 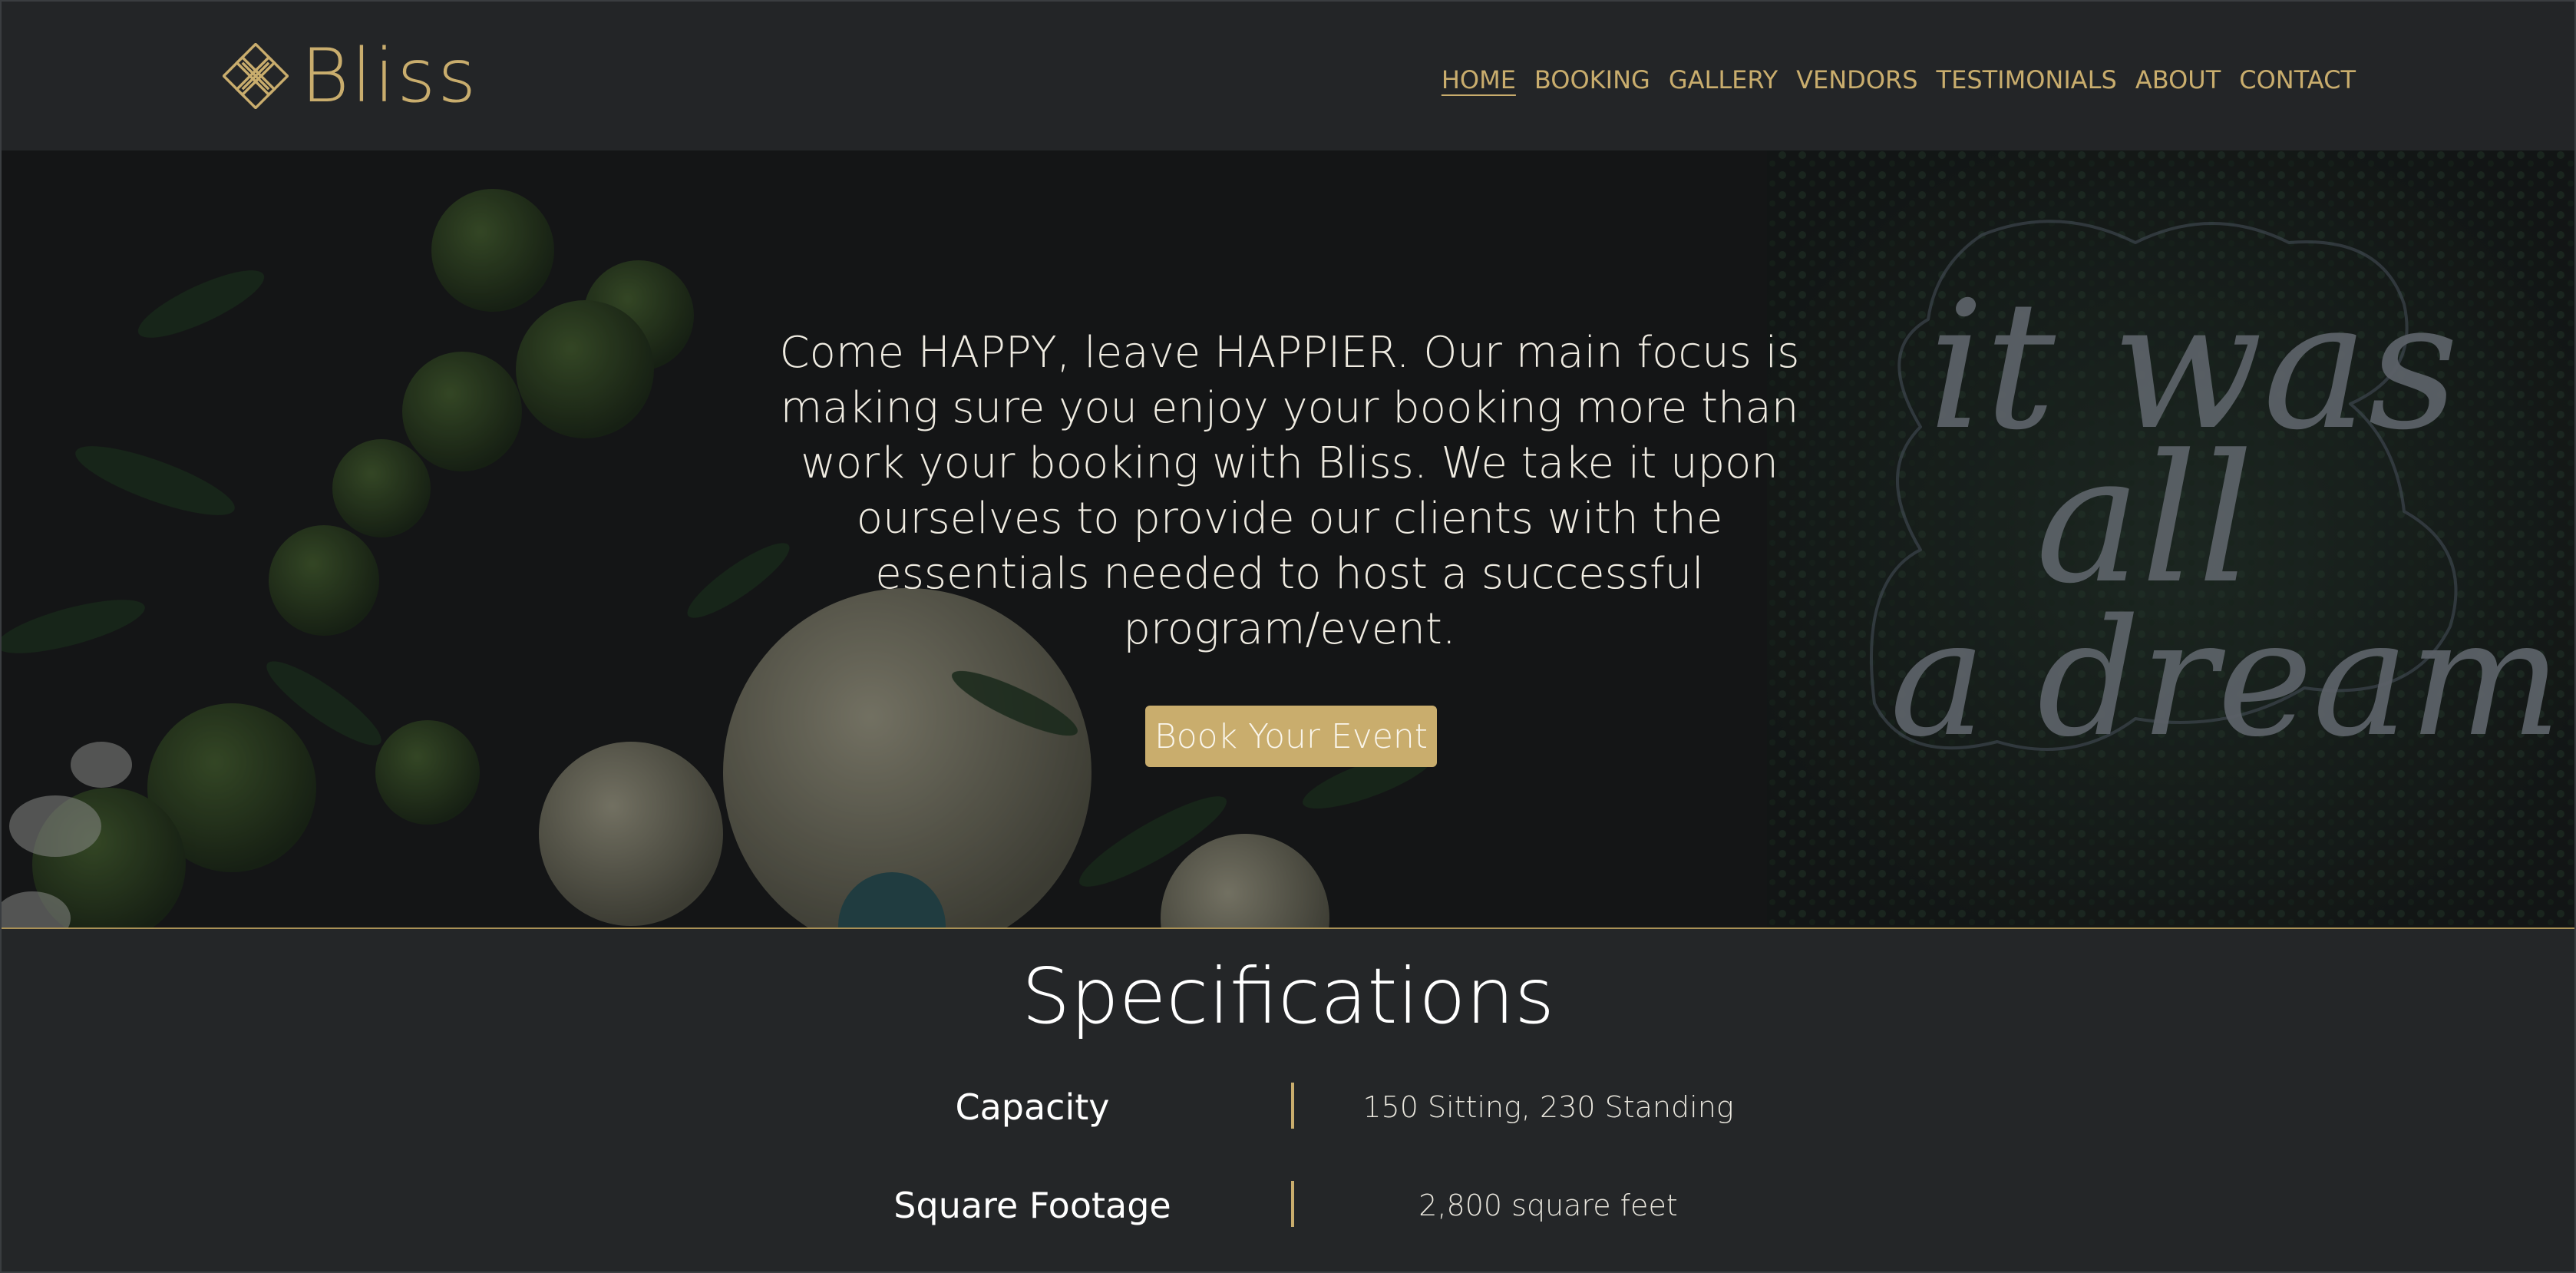 I want to click on nav-booking: BOOKING, so click(x=1592, y=80).